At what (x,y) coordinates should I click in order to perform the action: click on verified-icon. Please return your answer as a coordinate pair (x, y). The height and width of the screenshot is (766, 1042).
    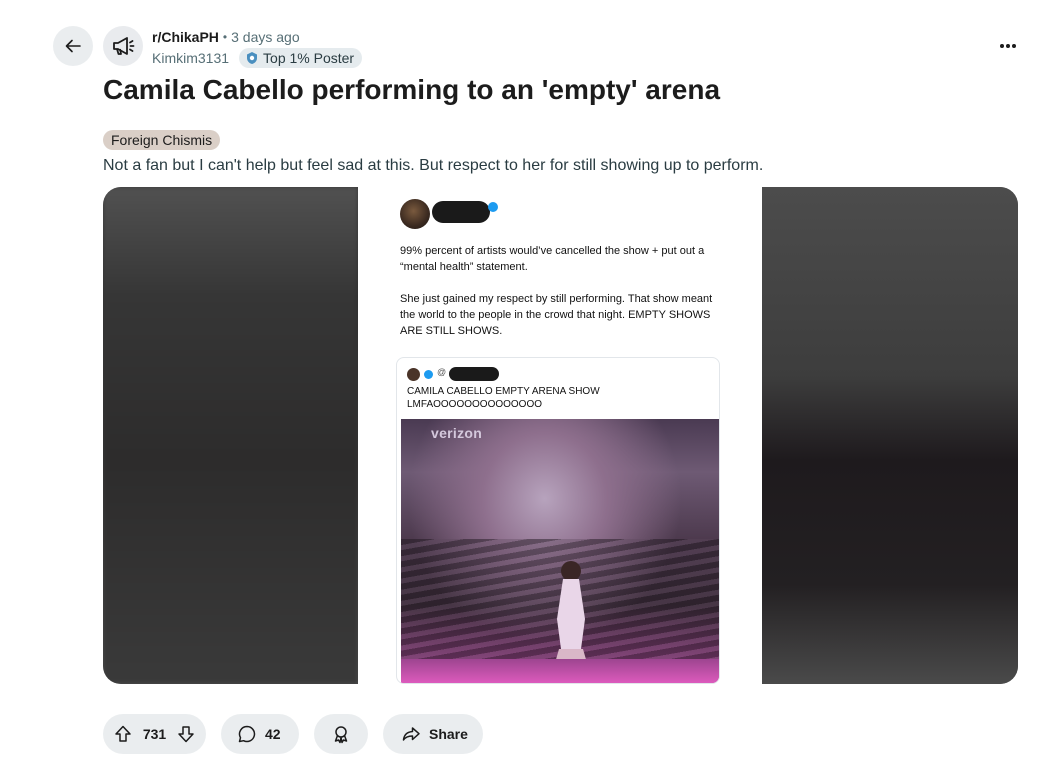
    Looking at the image, I should click on (493, 207).